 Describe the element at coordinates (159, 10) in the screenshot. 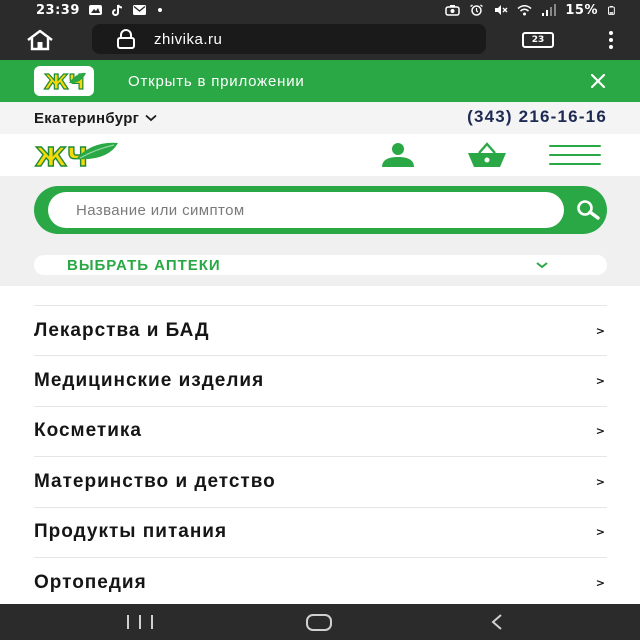

I see `dot-icon` at that location.